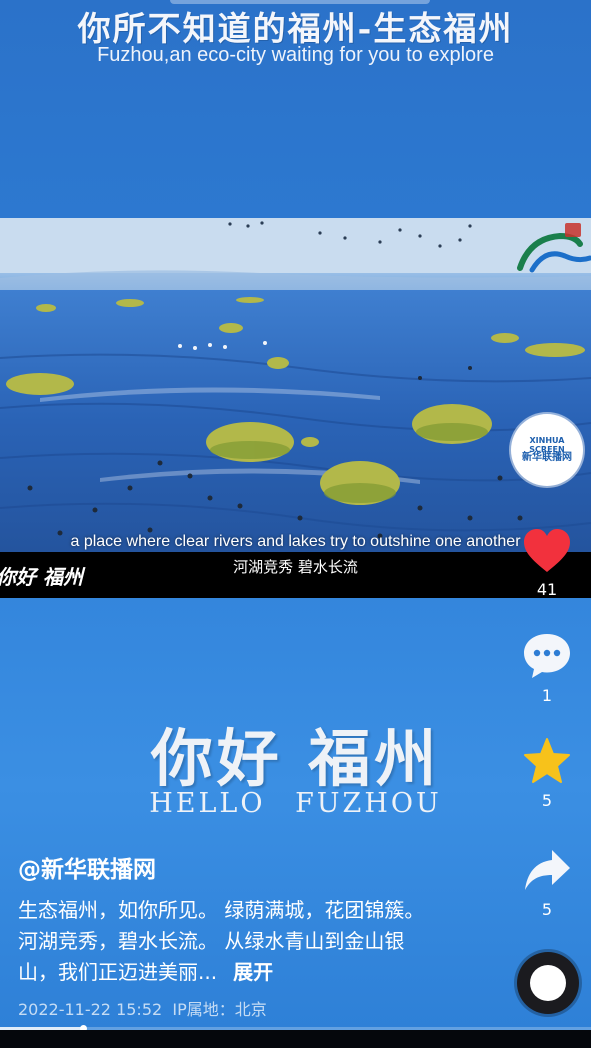  What do you see at coordinates (547, 800) in the screenshot?
I see `favorite-count: 5` at bounding box center [547, 800].